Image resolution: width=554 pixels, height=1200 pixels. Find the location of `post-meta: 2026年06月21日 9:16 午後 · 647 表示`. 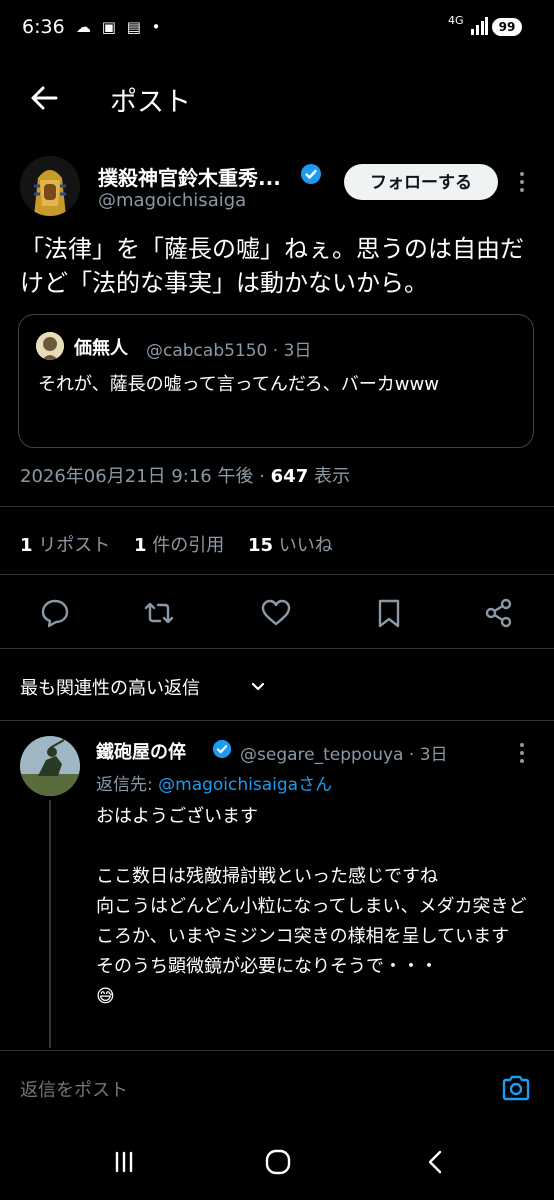

post-meta: 2026年06月21日 9:16 午後 · 647 表示 is located at coordinates (185, 476).